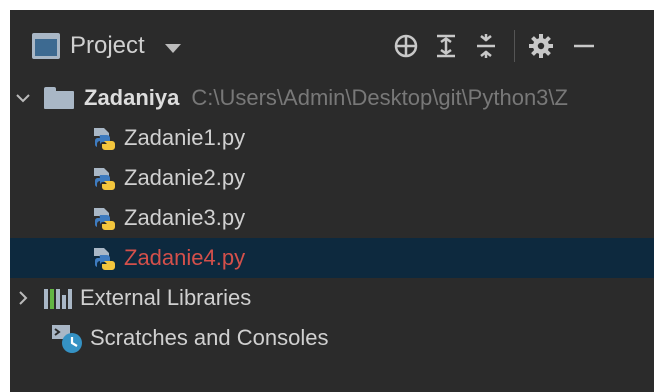 The image size is (654, 392). Describe the element at coordinates (514, 46) in the screenshot. I see `toolbar-separator` at that location.